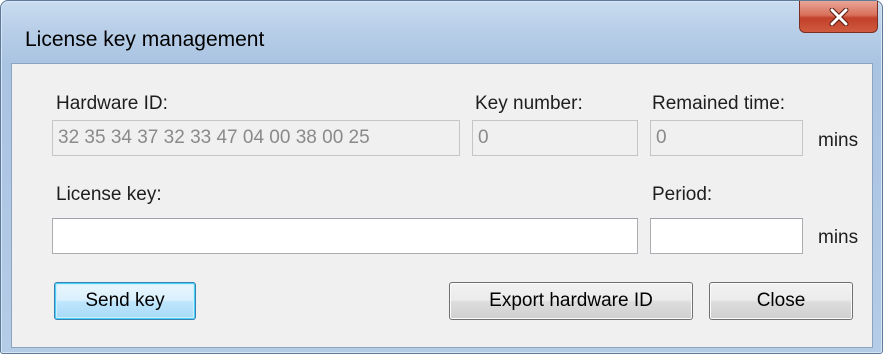 This screenshot has height=358, width=888. What do you see at coordinates (256, 138) in the screenshot?
I see `hardware-id-field: 32 35 34 37 32 33 47 04 00 38 00 25` at bounding box center [256, 138].